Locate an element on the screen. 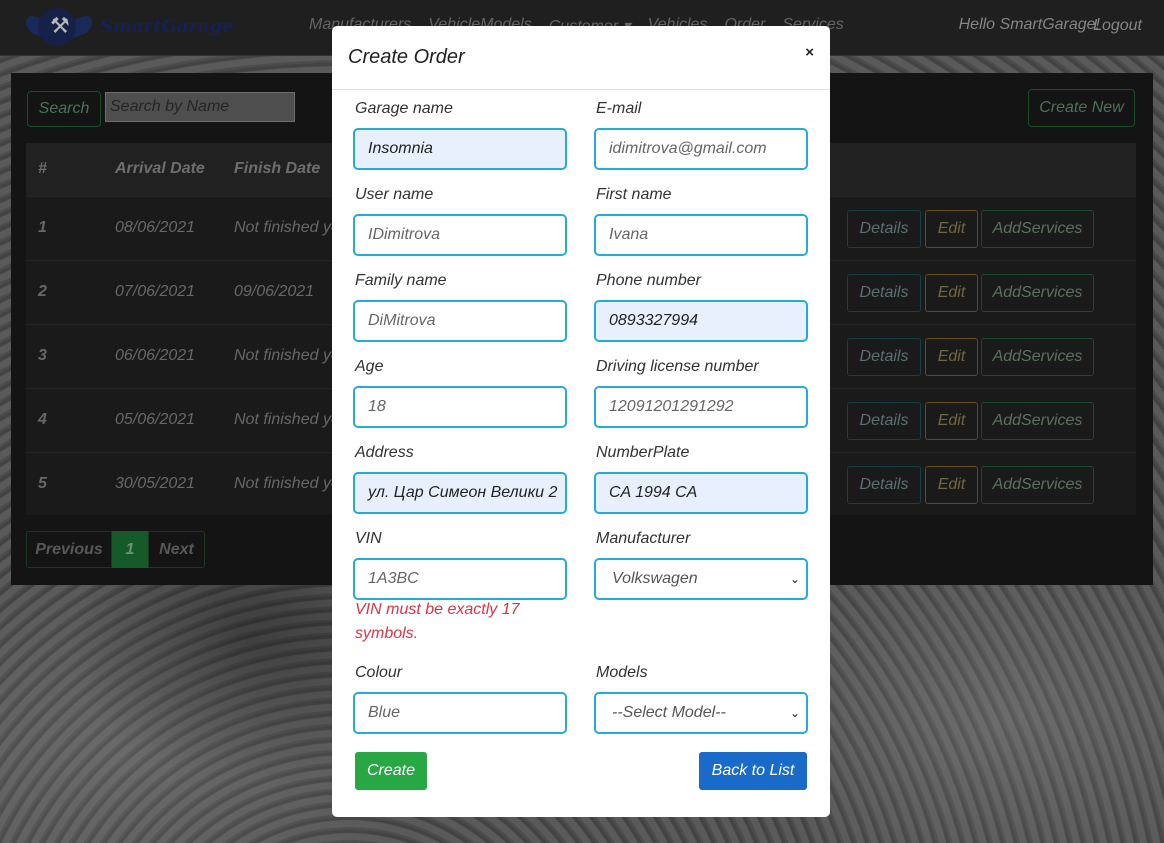 This screenshot has width=1164, height=843. manufacturer-label: Manufacturer is located at coordinates (643, 538).